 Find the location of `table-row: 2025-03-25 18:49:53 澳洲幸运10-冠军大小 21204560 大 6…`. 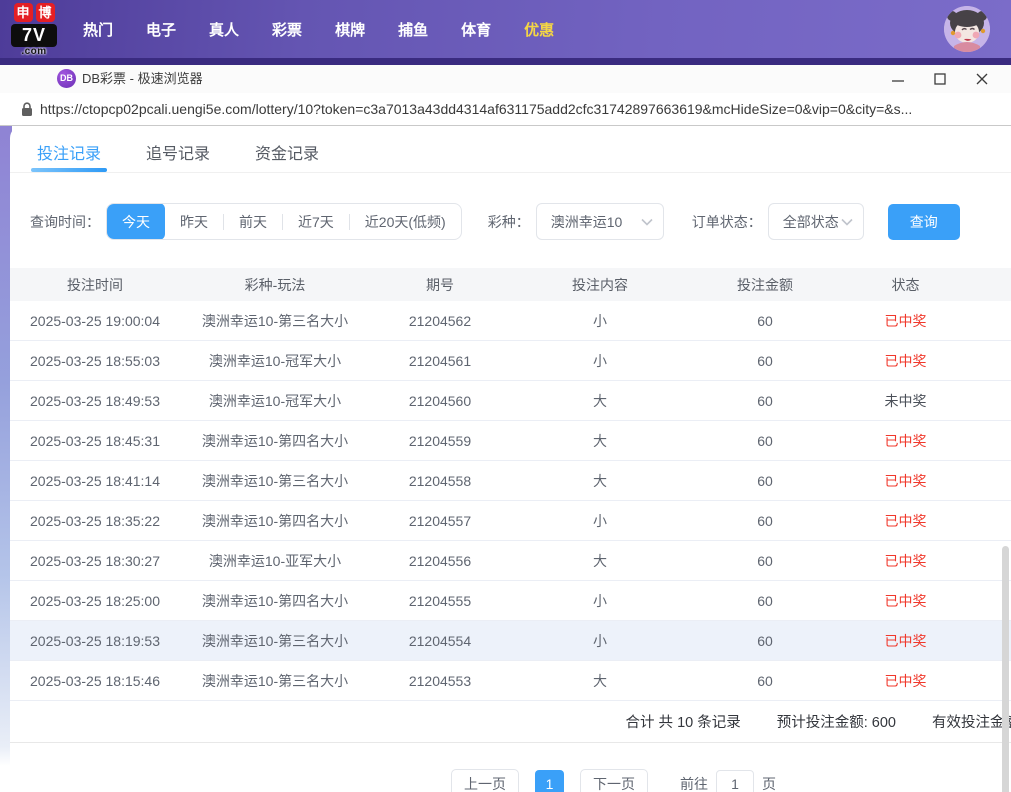

table-row: 2025-03-25 18:49:53 澳洲幸运10-冠军大小 21204560 大 6… is located at coordinates (510, 401).